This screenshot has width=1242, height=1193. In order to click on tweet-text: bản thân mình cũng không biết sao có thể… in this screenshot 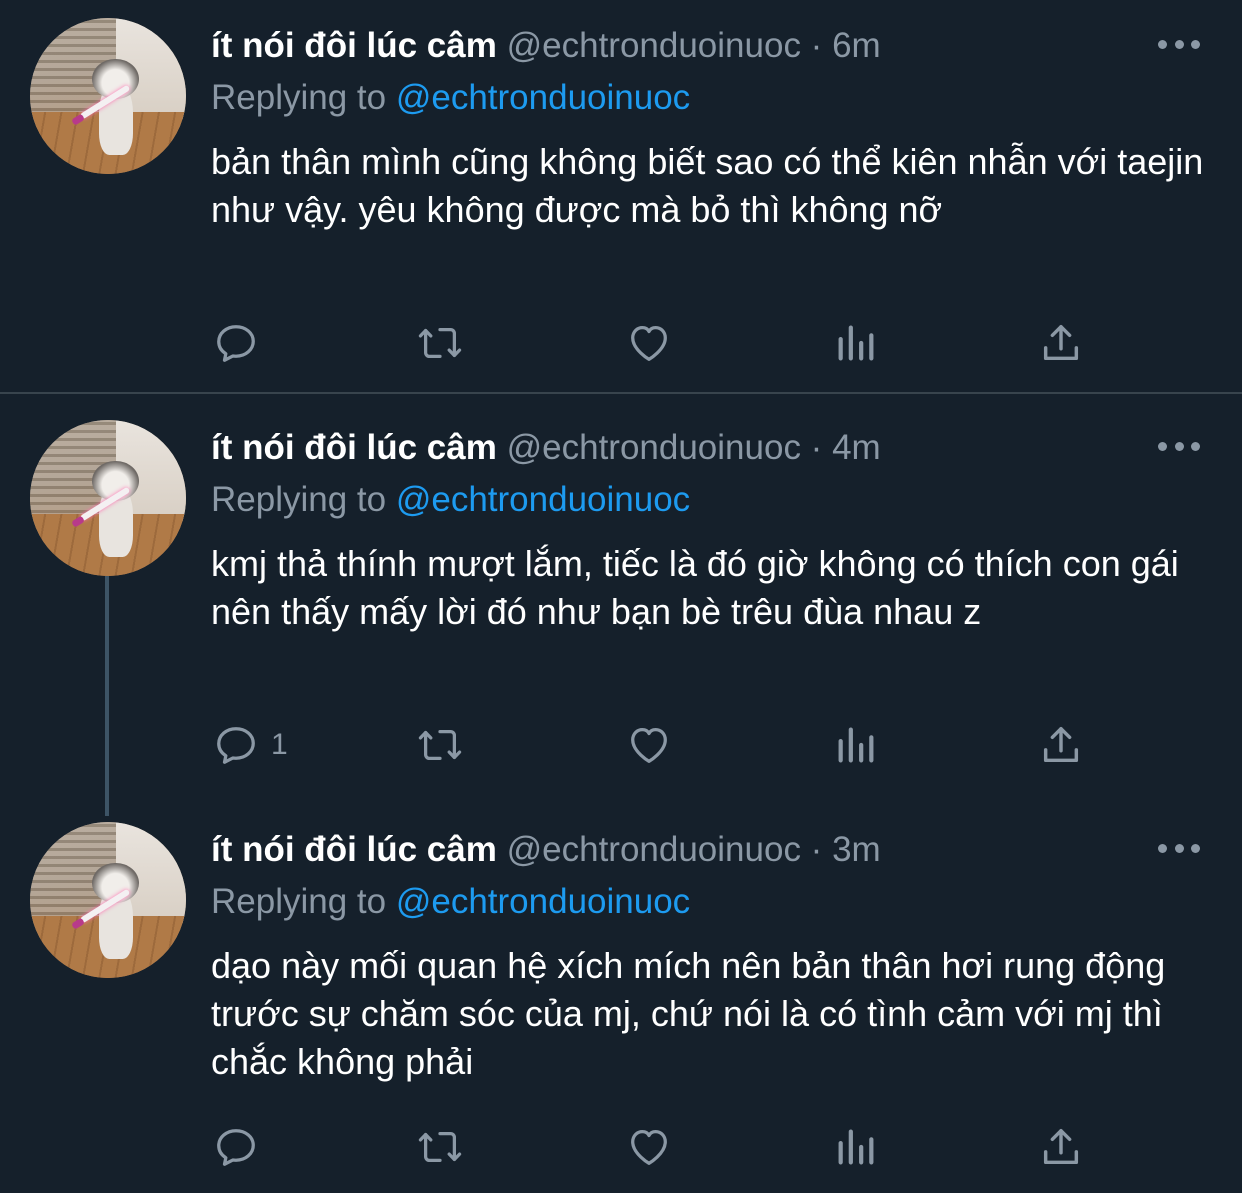, I will do `click(707, 185)`.